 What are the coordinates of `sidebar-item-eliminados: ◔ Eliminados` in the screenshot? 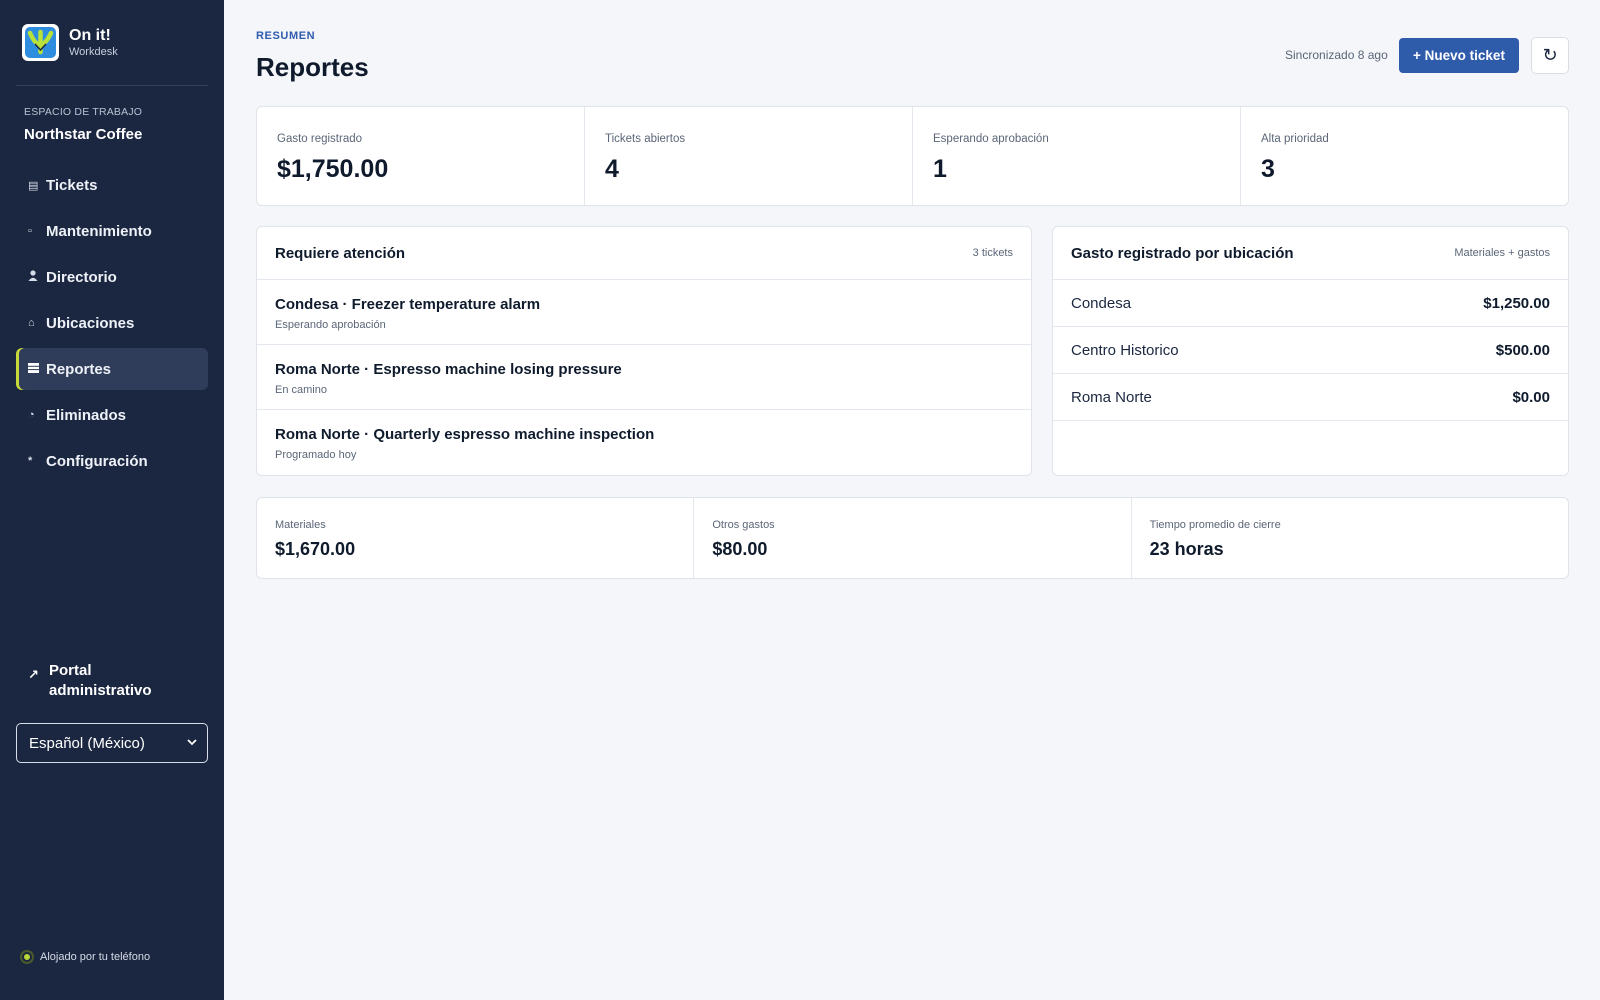 It's located at (112, 415).